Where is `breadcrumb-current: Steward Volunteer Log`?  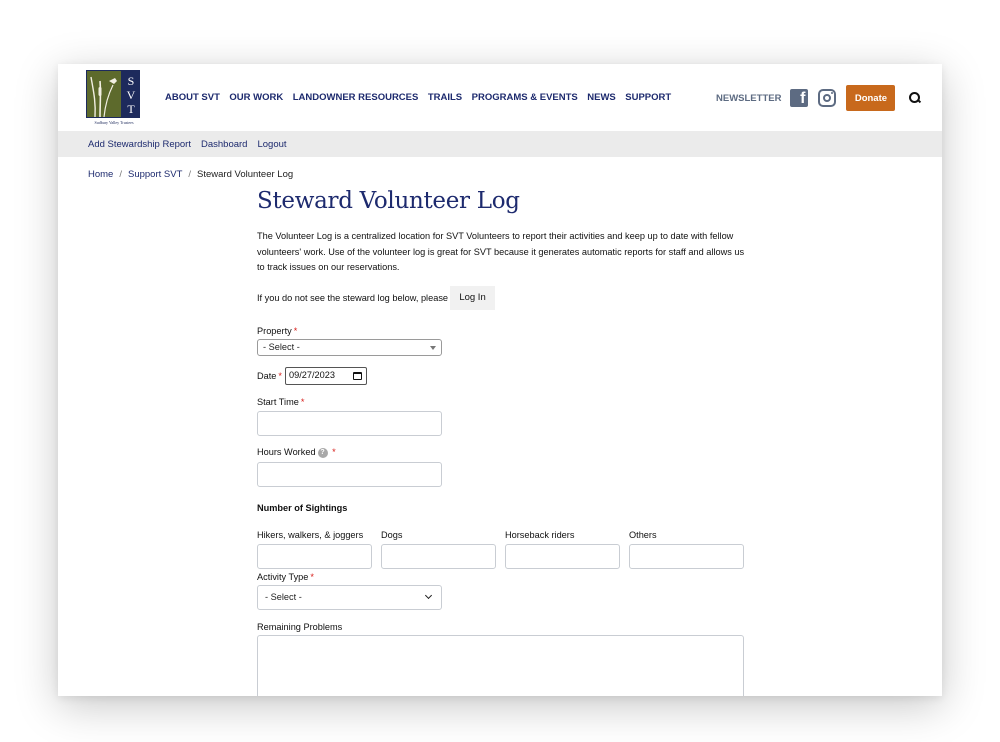 breadcrumb-current: Steward Volunteer Log is located at coordinates (245, 174).